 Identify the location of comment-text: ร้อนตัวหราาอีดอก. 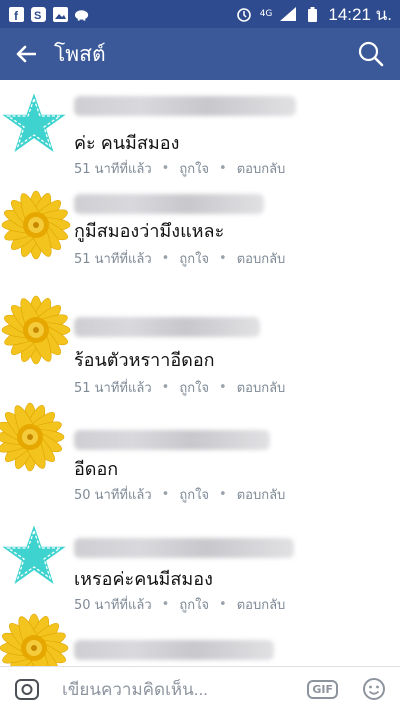
(144, 360).